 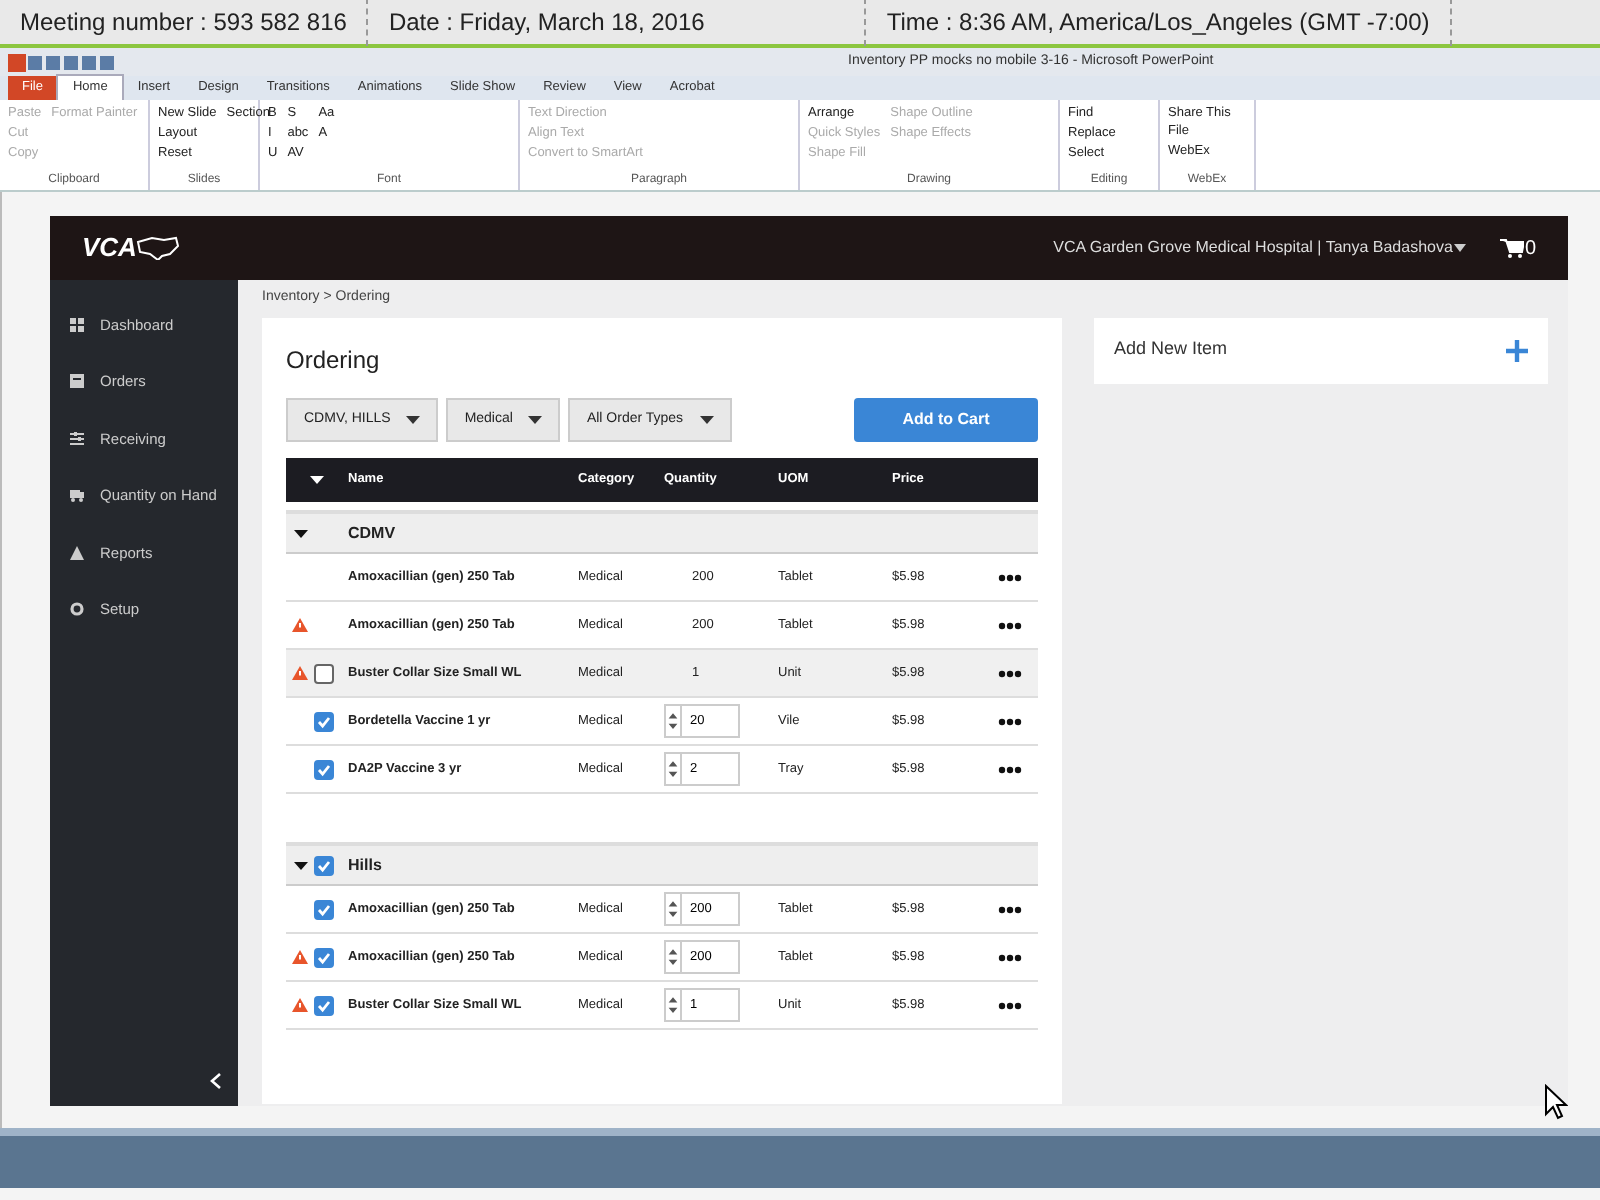 I want to click on user-menu: VCA Garden Grove Medical Hospital | Tanya Badashova, so click(x=1253, y=248).